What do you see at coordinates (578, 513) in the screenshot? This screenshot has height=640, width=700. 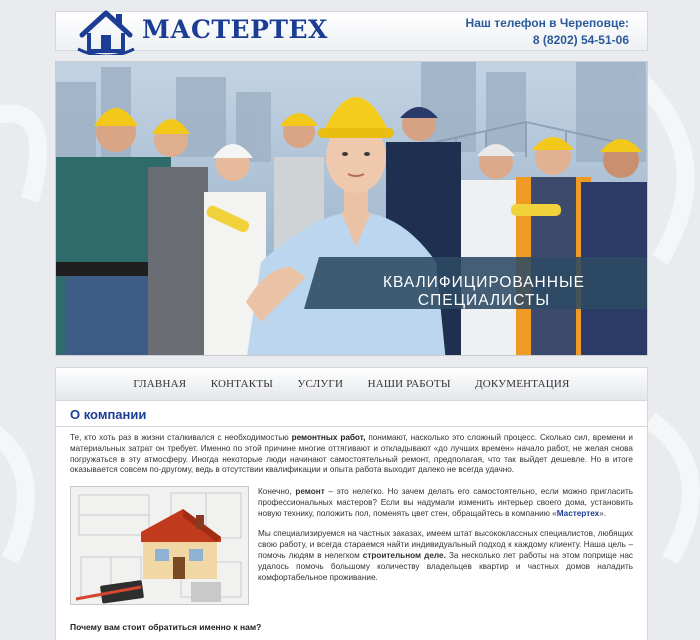 I see `company-link: Мастертех` at bounding box center [578, 513].